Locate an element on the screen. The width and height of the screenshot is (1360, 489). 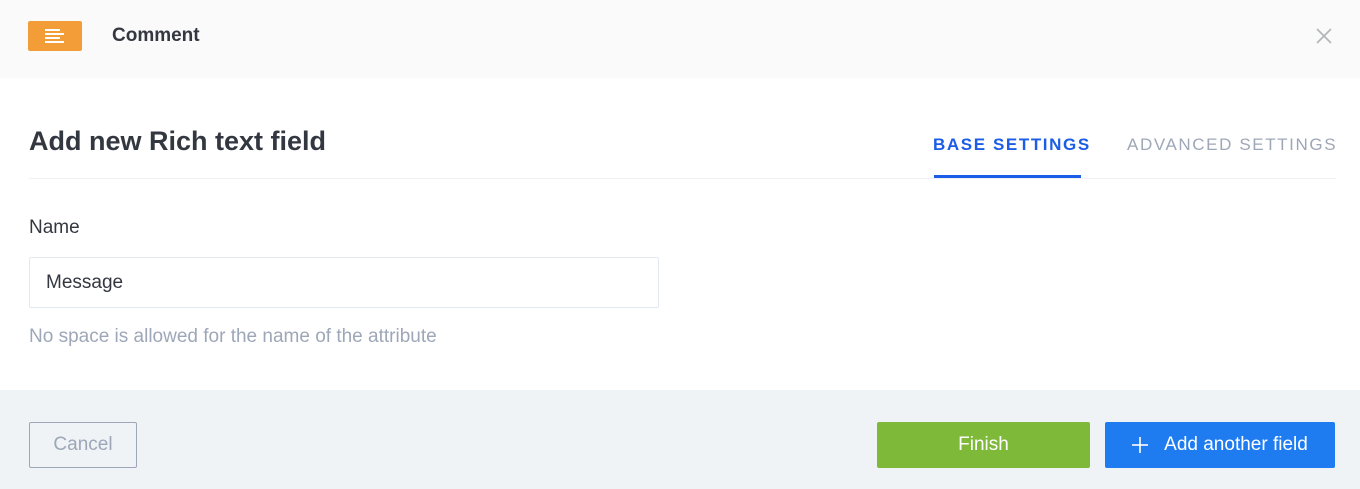
add-another-field-label: Add another field is located at coordinates (1236, 444).